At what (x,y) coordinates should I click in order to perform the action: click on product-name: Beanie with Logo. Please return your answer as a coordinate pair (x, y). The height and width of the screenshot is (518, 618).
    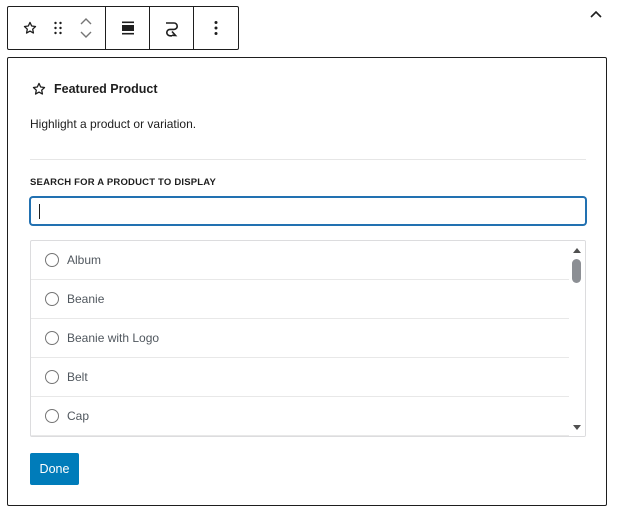
    Looking at the image, I should click on (113, 338).